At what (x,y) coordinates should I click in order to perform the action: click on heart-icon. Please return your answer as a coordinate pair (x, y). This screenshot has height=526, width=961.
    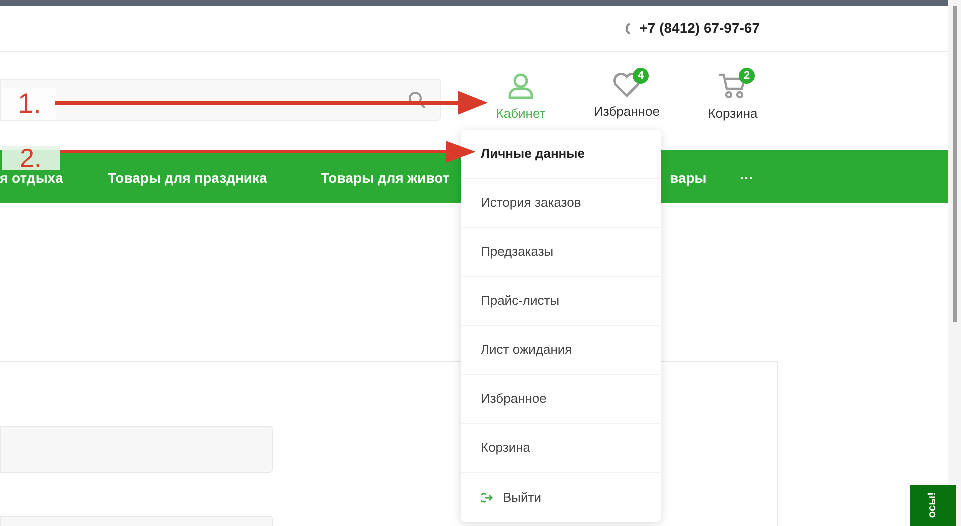
    Looking at the image, I should click on (627, 85).